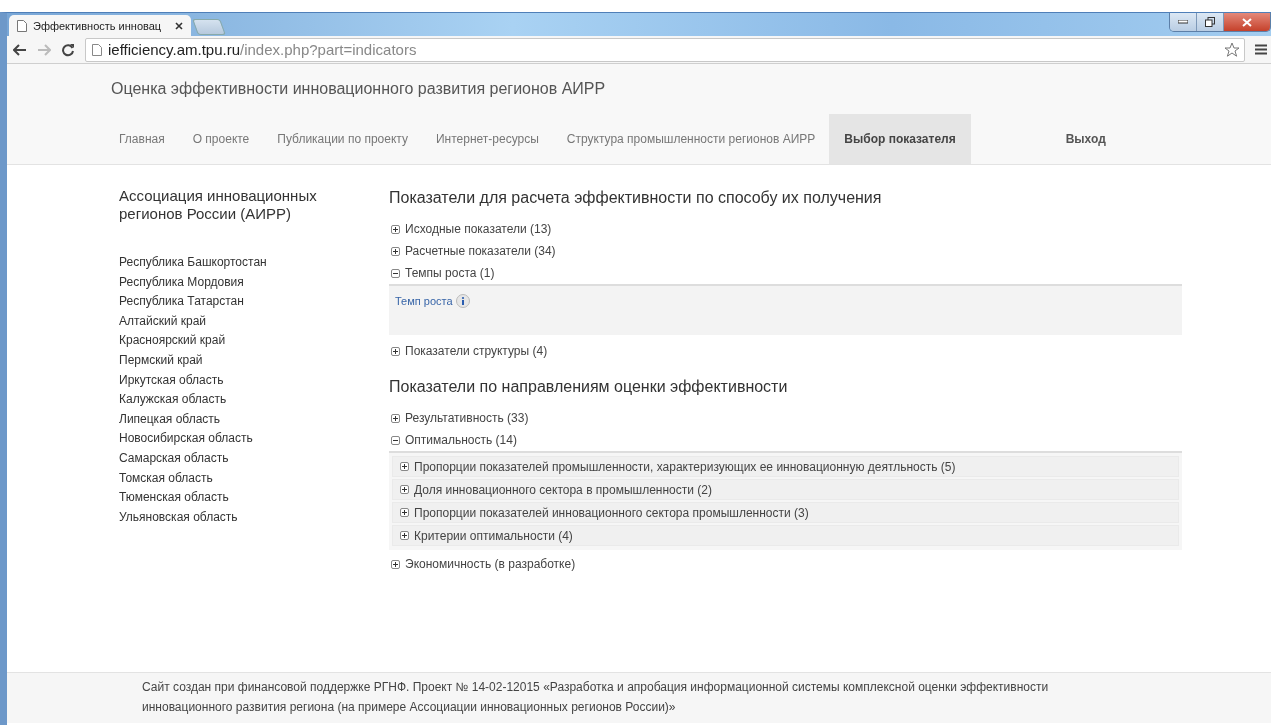 This screenshot has height=725, width=1271. What do you see at coordinates (596, 697) in the screenshot?
I see `footer-text: Сайт создан при финансовой поддержке РГНФ. Проект № 14-02-12015 «Разработка и апробация информационной системы комплексной оценки эффективности инновационного развития региона (на примере Ассоциации инновационных регионов России)»` at bounding box center [596, 697].